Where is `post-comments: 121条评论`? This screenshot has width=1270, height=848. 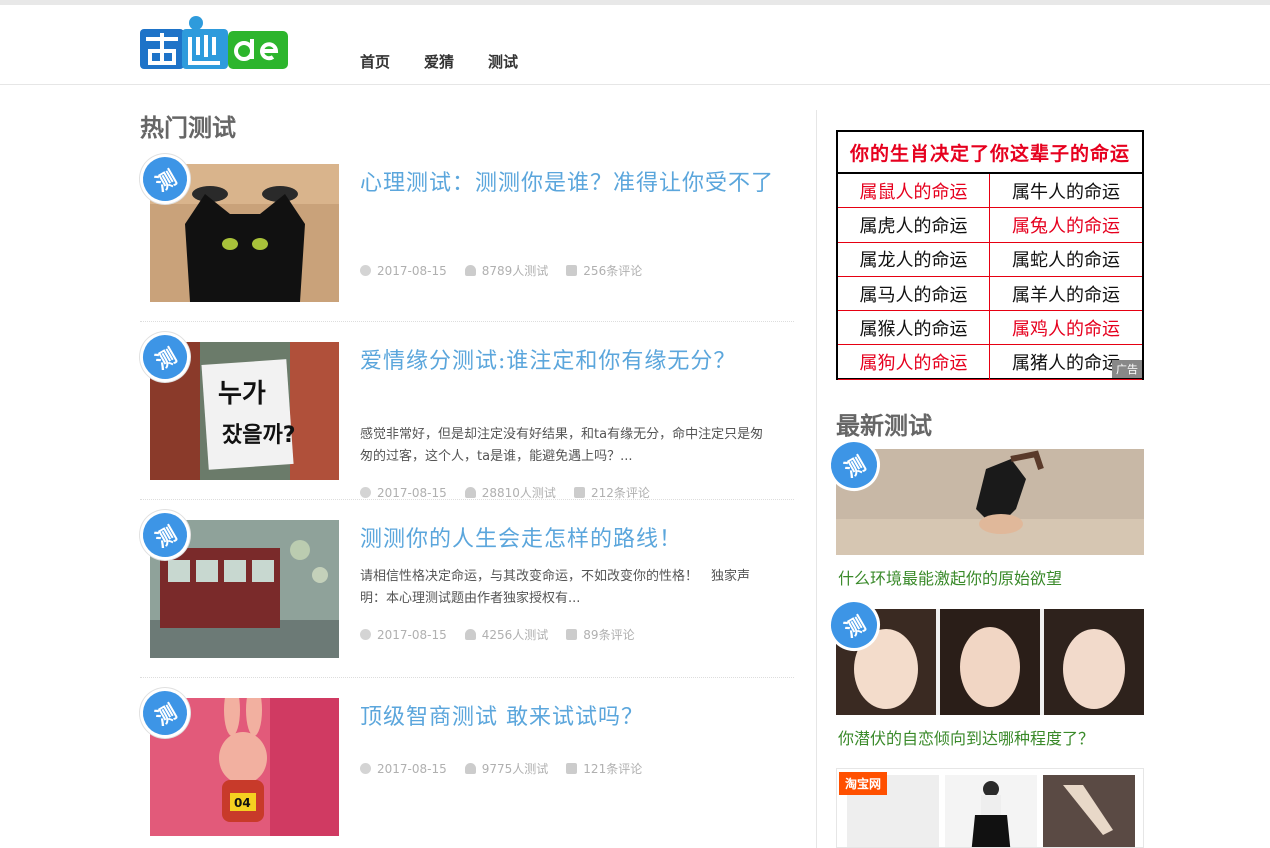 post-comments: 121条评论 is located at coordinates (612, 768).